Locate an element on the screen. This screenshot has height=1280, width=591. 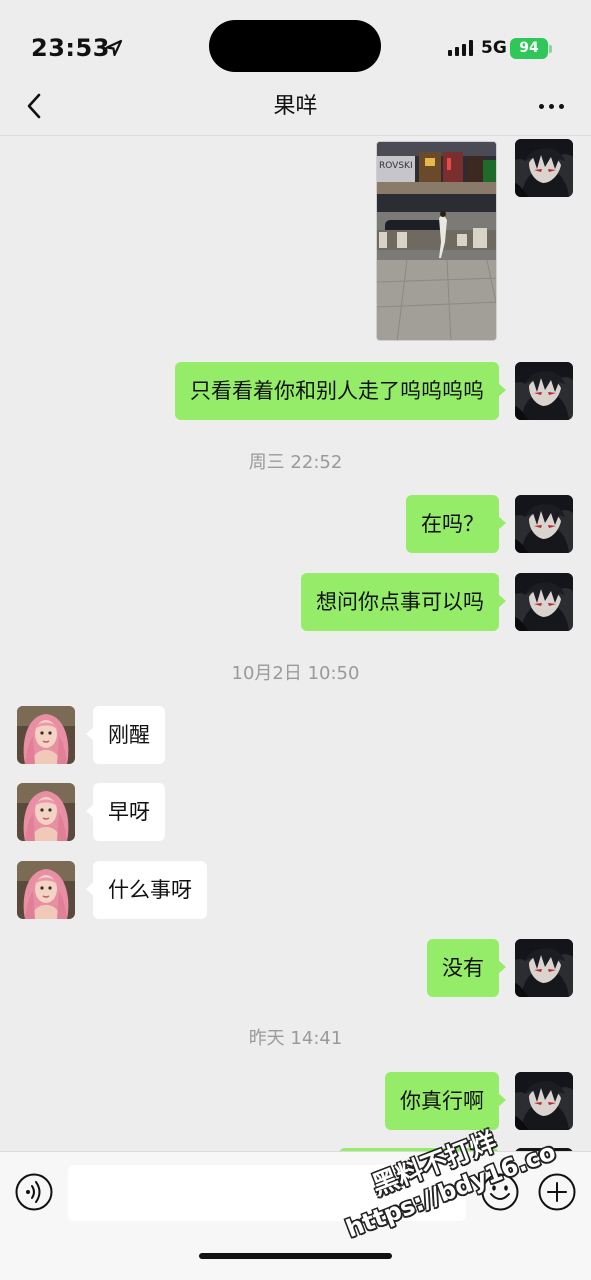
message-bubble-sent: 你真行啊 is located at coordinates (445, 1101).